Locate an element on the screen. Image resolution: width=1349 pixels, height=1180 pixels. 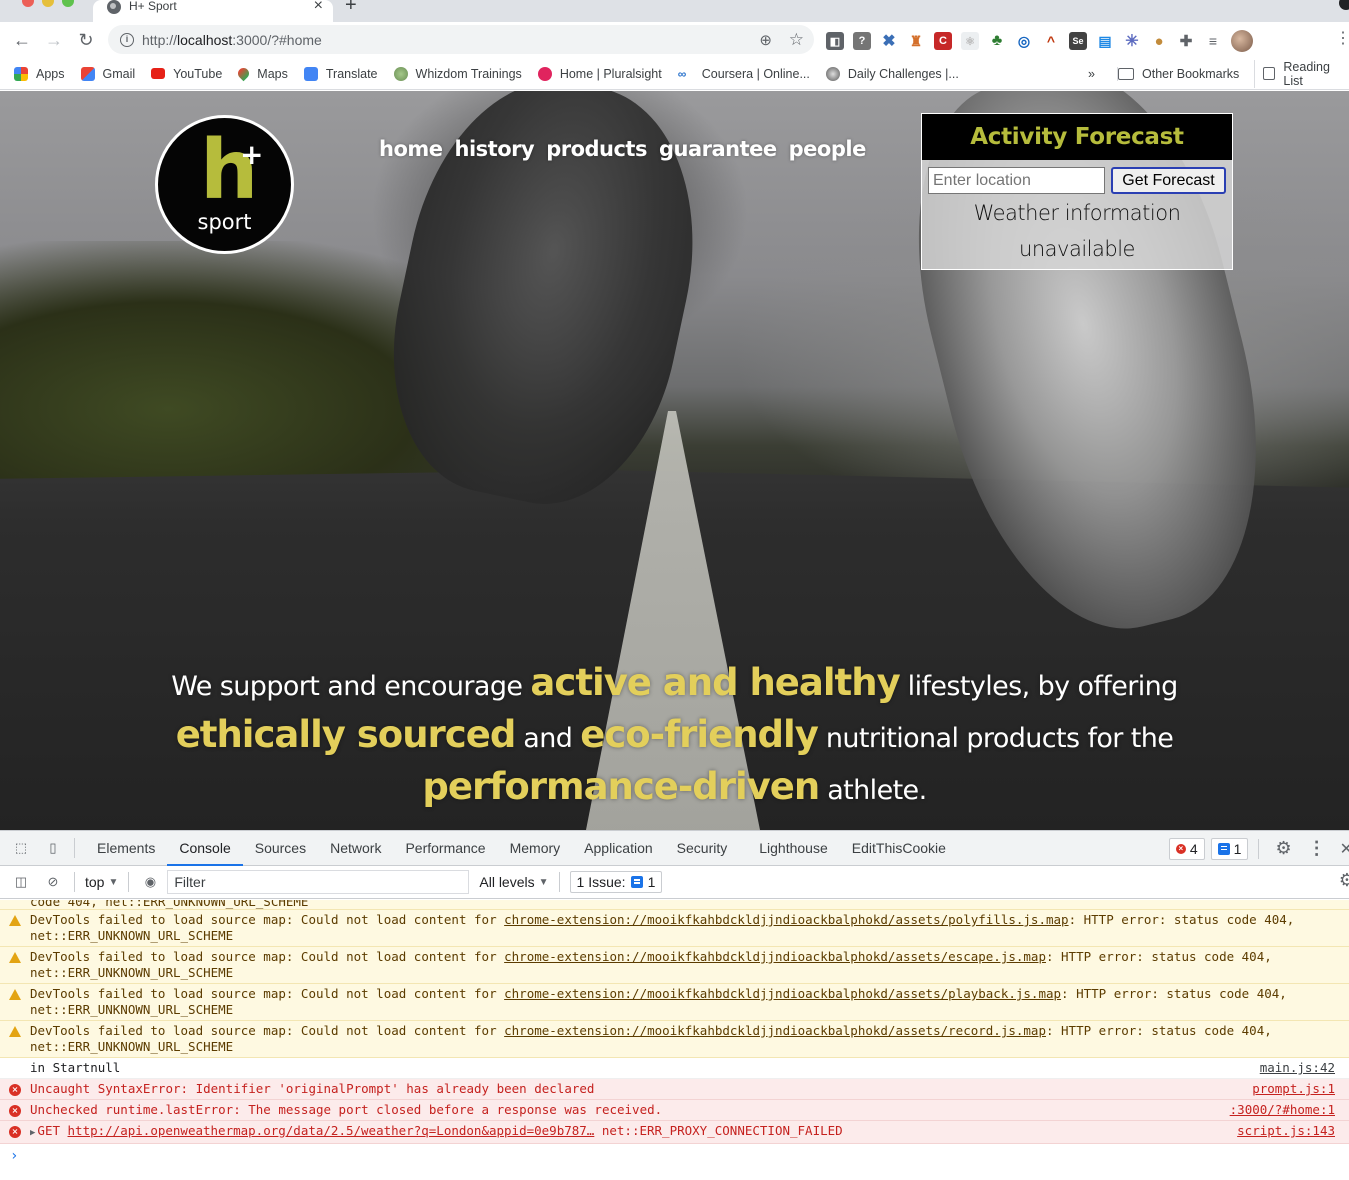
compass-extension-icon: ◎ is located at coordinates (1024, 41).